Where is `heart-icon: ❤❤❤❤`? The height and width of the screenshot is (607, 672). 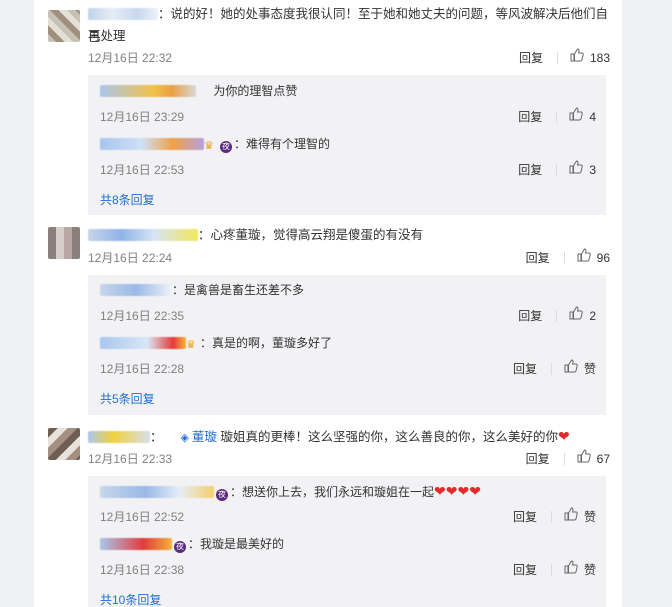
heart-icon: ❤❤❤❤ is located at coordinates (457, 491).